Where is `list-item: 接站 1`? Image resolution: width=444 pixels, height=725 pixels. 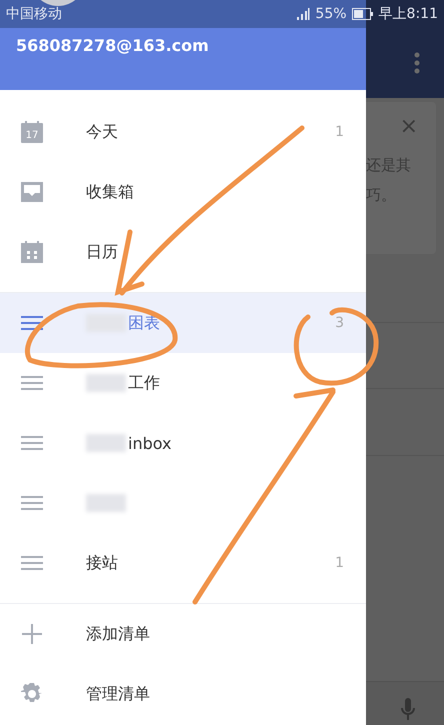 list-item: 接站 1 is located at coordinates (183, 563).